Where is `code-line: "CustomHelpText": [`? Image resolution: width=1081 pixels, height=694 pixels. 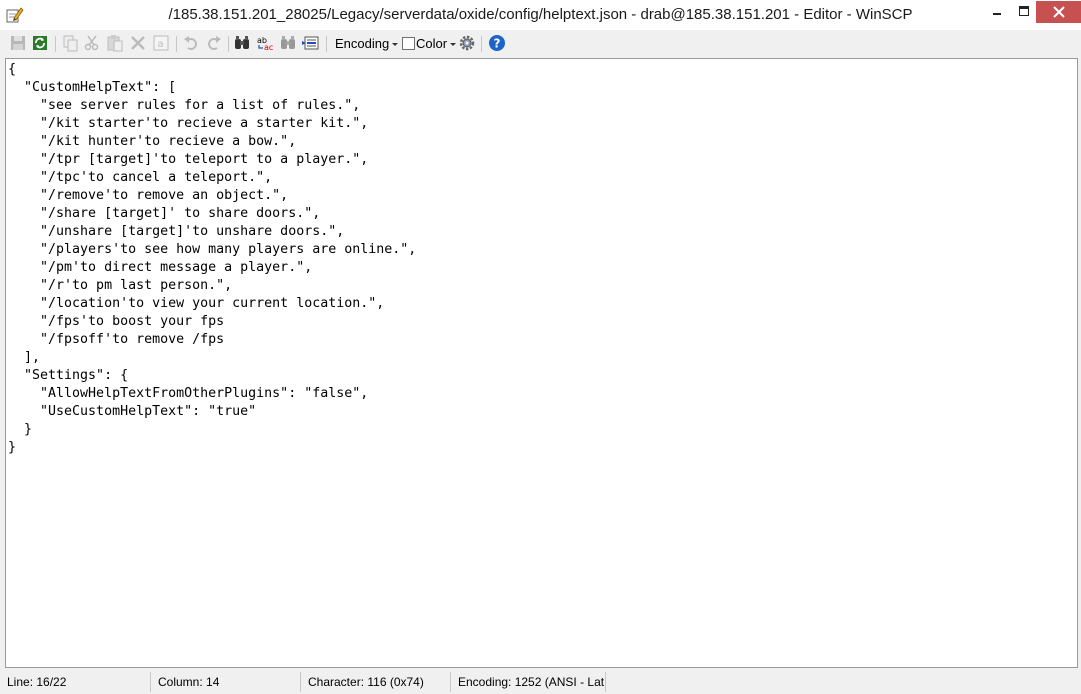
code-line: "CustomHelpText": [ is located at coordinates (212, 88).